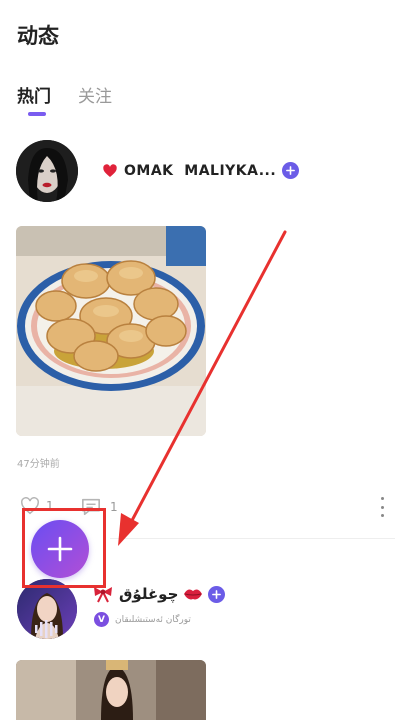 This screenshot has width=415, height=720. What do you see at coordinates (37, 114) in the screenshot?
I see `active-tab-indicator` at bounding box center [37, 114].